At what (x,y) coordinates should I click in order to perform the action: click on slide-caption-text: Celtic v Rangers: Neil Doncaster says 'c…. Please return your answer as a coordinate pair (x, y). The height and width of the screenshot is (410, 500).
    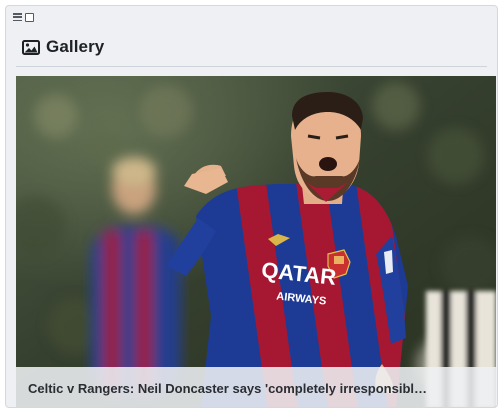
    Looking at the image, I should click on (228, 388).